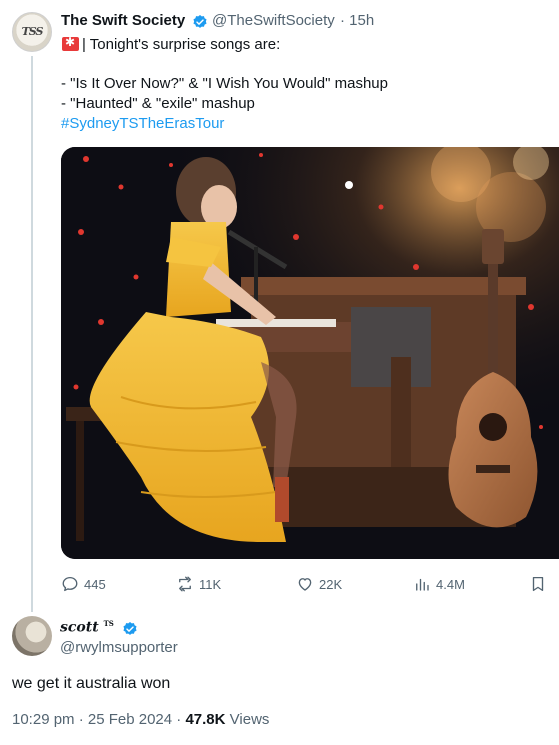 Image resolution: width=559 pixels, height=745 pixels. What do you see at coordinates (123, 20) in the screenshot?
I see `author-name: The Swift Society` at bounding box center [123, 20].